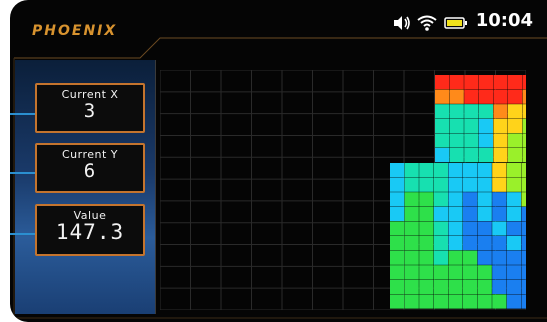 This screenshot has width=547, height=322. Describe the element at coordinates (504, 20) in the screenshot. I see `clock: 10:04` at that location.